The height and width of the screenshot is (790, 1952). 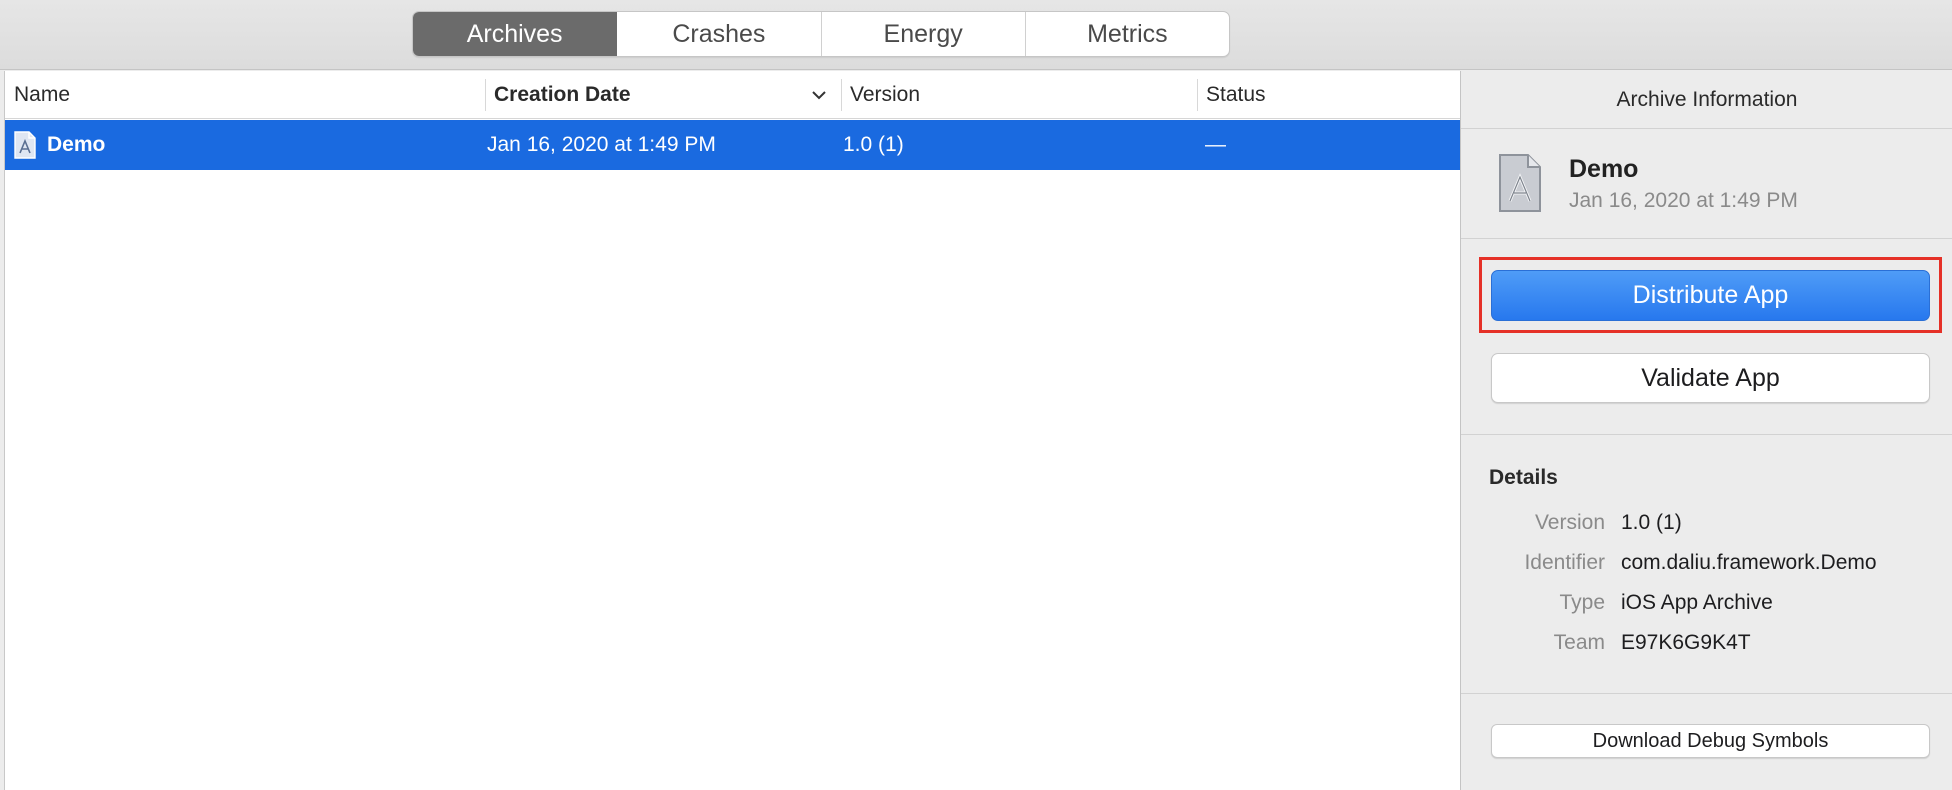 What do you see at coordinates (1604, 169) in the screenshot?
I see `archive-name: Demo` at bounding box center [1604, 169].